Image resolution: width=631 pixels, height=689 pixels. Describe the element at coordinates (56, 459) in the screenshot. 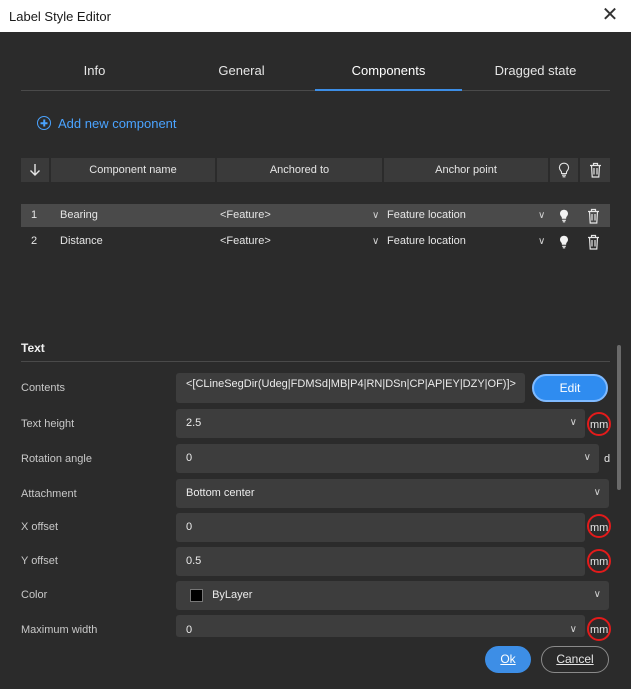

I see `rotation-angle-label: Rotation angle` at that location.